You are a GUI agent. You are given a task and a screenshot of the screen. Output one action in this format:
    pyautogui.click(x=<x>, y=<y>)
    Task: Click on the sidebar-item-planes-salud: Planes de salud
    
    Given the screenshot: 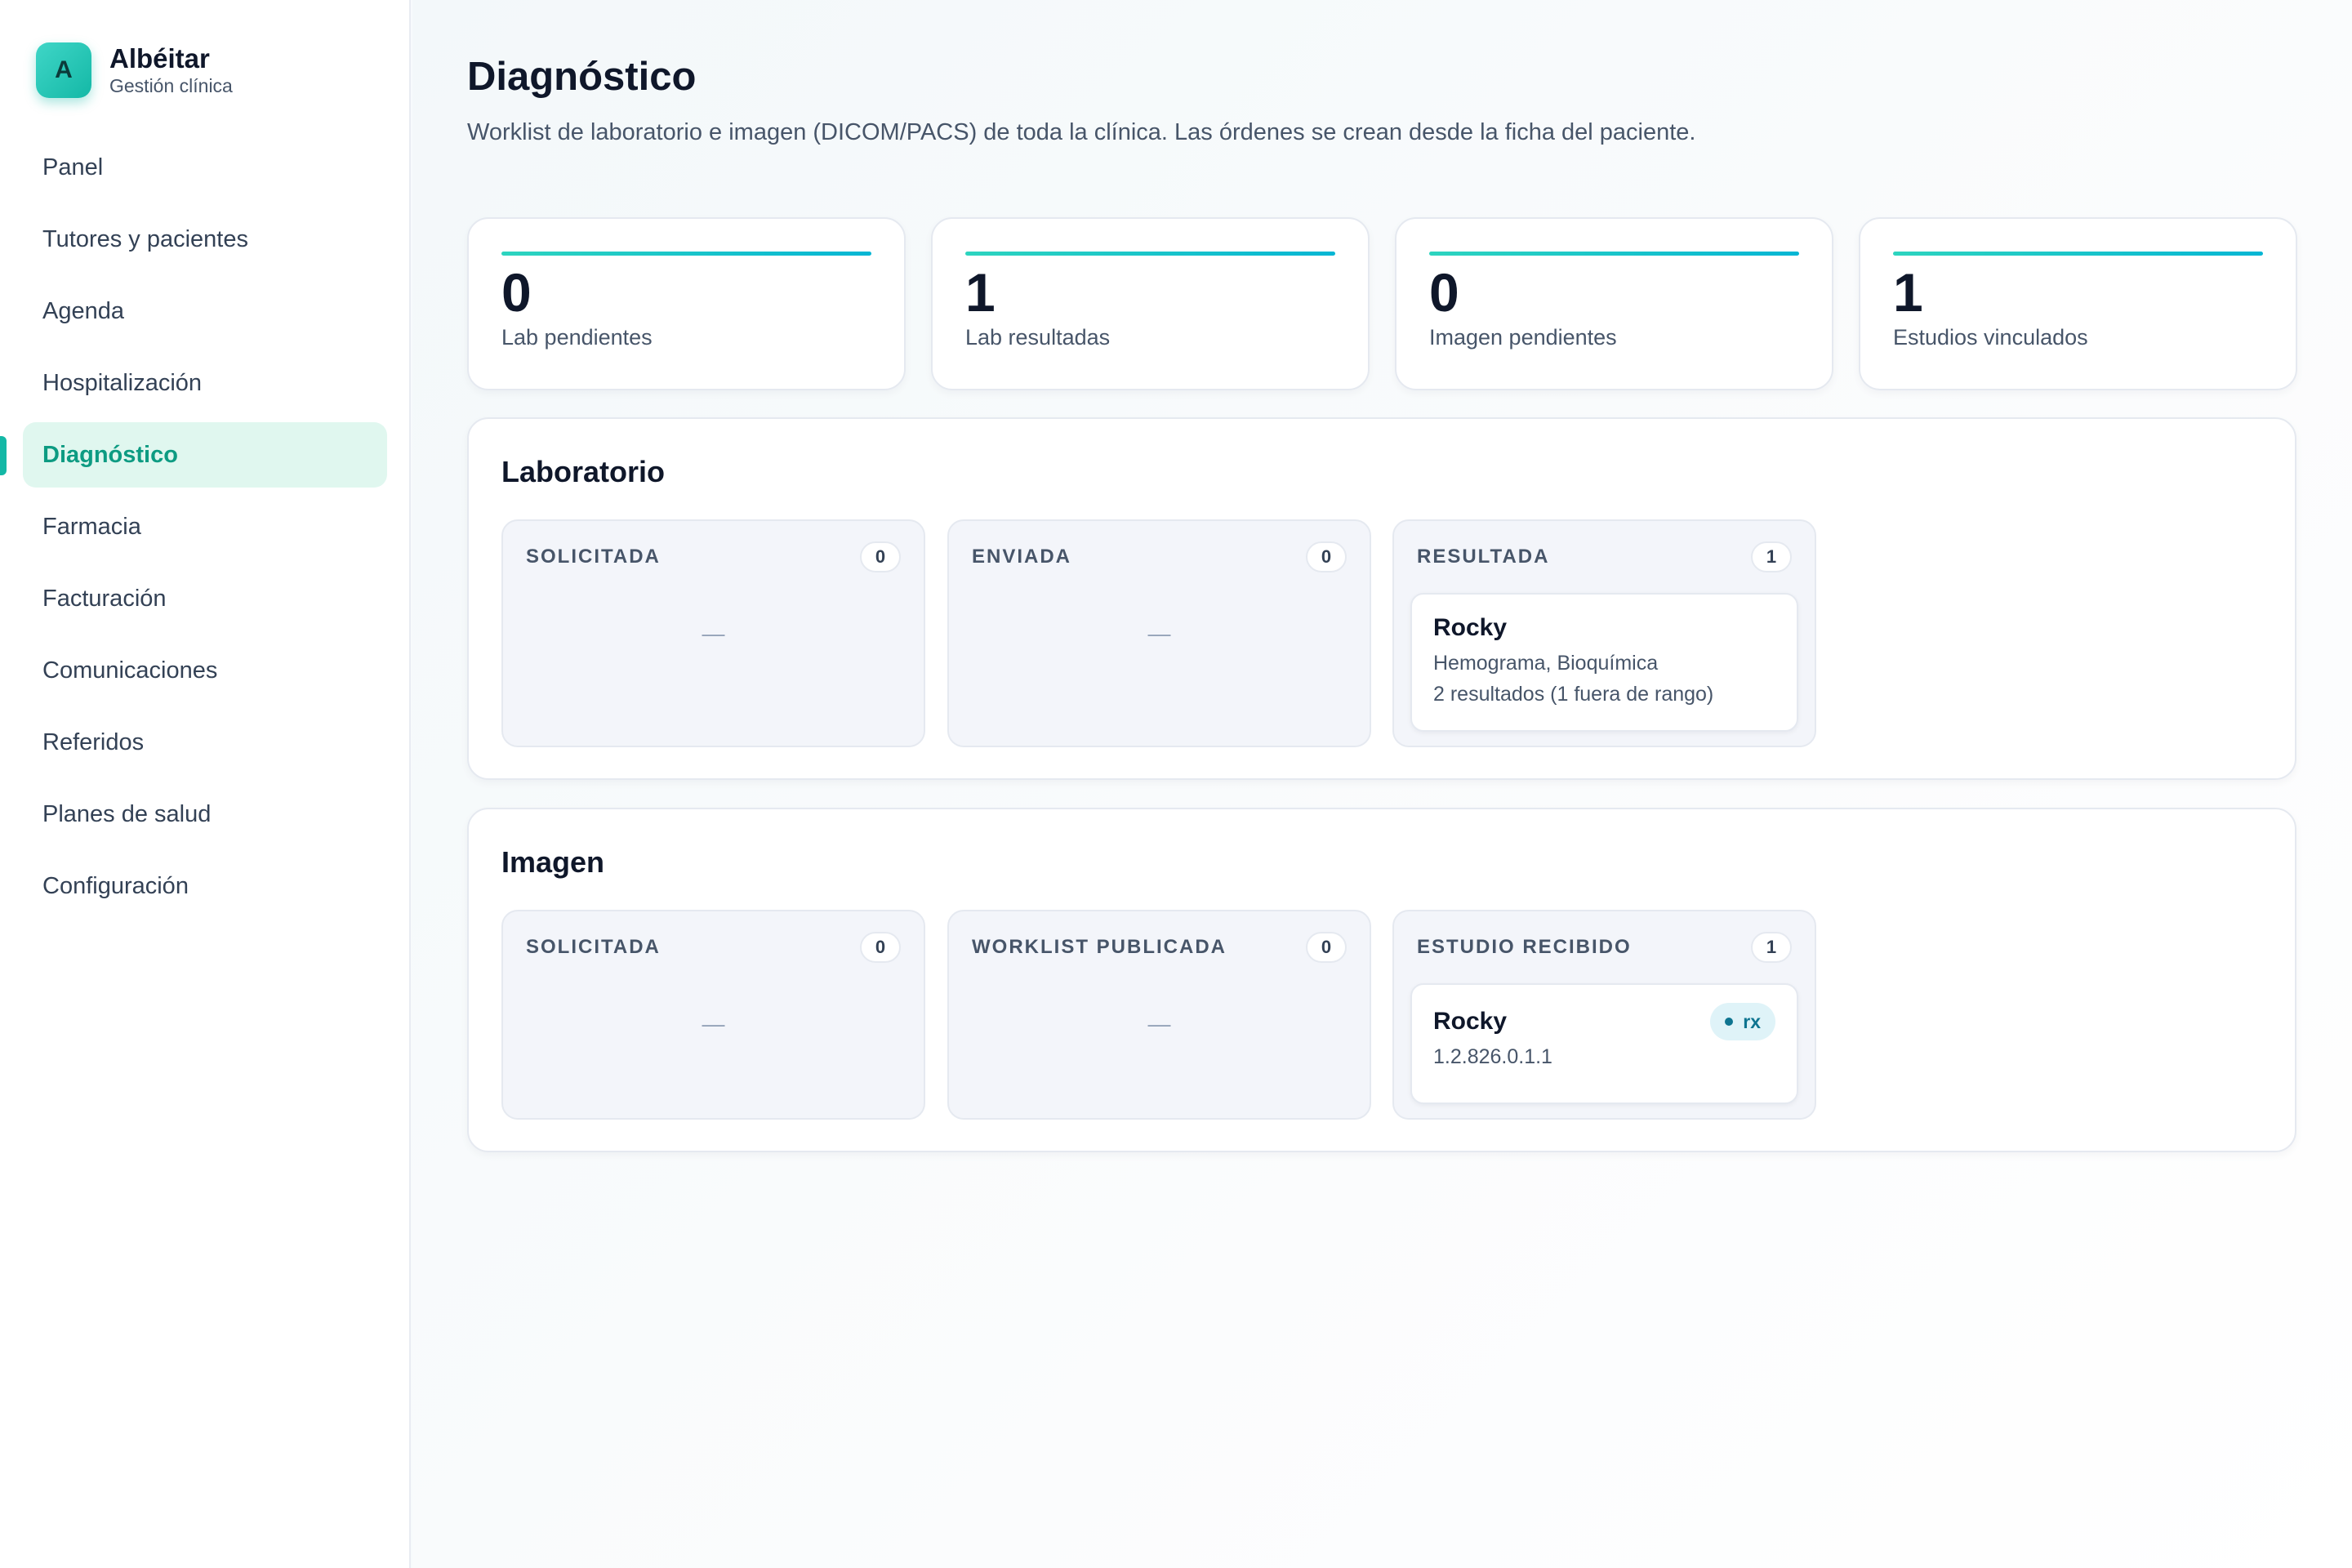 What is the action you would take?
    pyautogui.click(x=205, y=814)
    